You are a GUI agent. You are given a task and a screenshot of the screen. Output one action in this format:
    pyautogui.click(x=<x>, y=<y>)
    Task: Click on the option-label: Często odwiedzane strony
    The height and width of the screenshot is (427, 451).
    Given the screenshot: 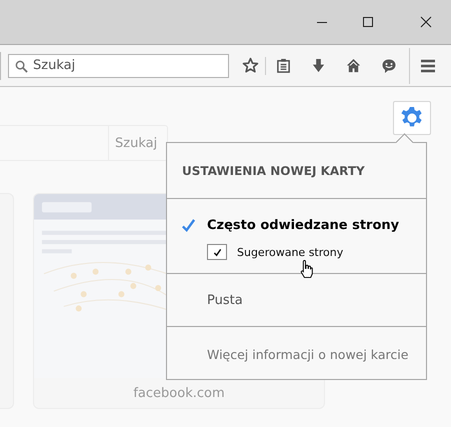 What is the action you would take?
    pyautogui.click(x=303, y=225)
    